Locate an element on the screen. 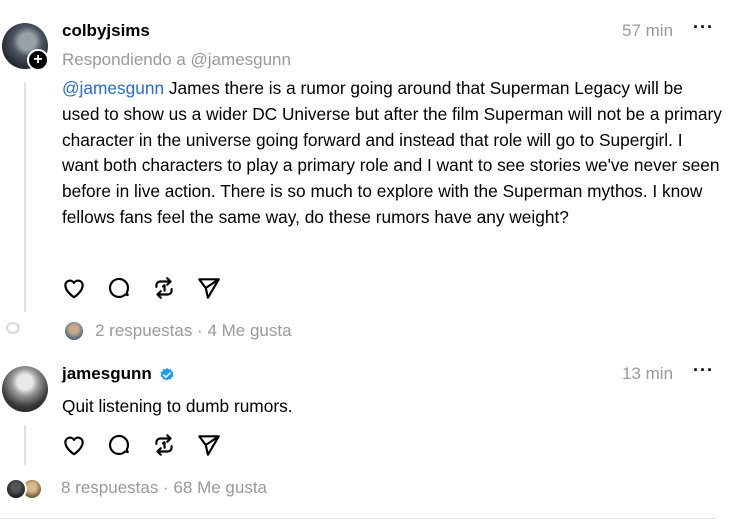 This screenshot has width=753, height=527. post-time: 57 min is located at coordinates (647, 31).